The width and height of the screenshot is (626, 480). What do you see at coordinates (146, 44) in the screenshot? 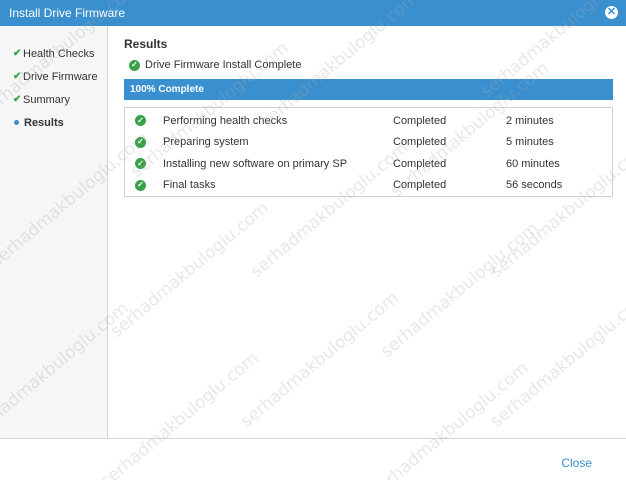
I see `results-heading: Results` at bounding box center [146, 44].